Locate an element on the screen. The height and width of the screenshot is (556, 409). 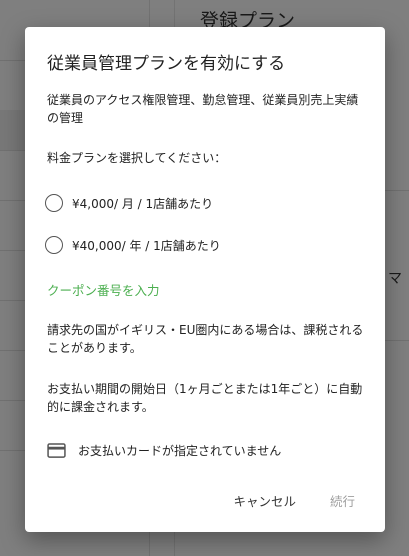
billing-note: お支払い期間の開始日（1ヶ月ごとまたは1年ごと）に自動的に課金されます。 is located at coordinates (205, 398).